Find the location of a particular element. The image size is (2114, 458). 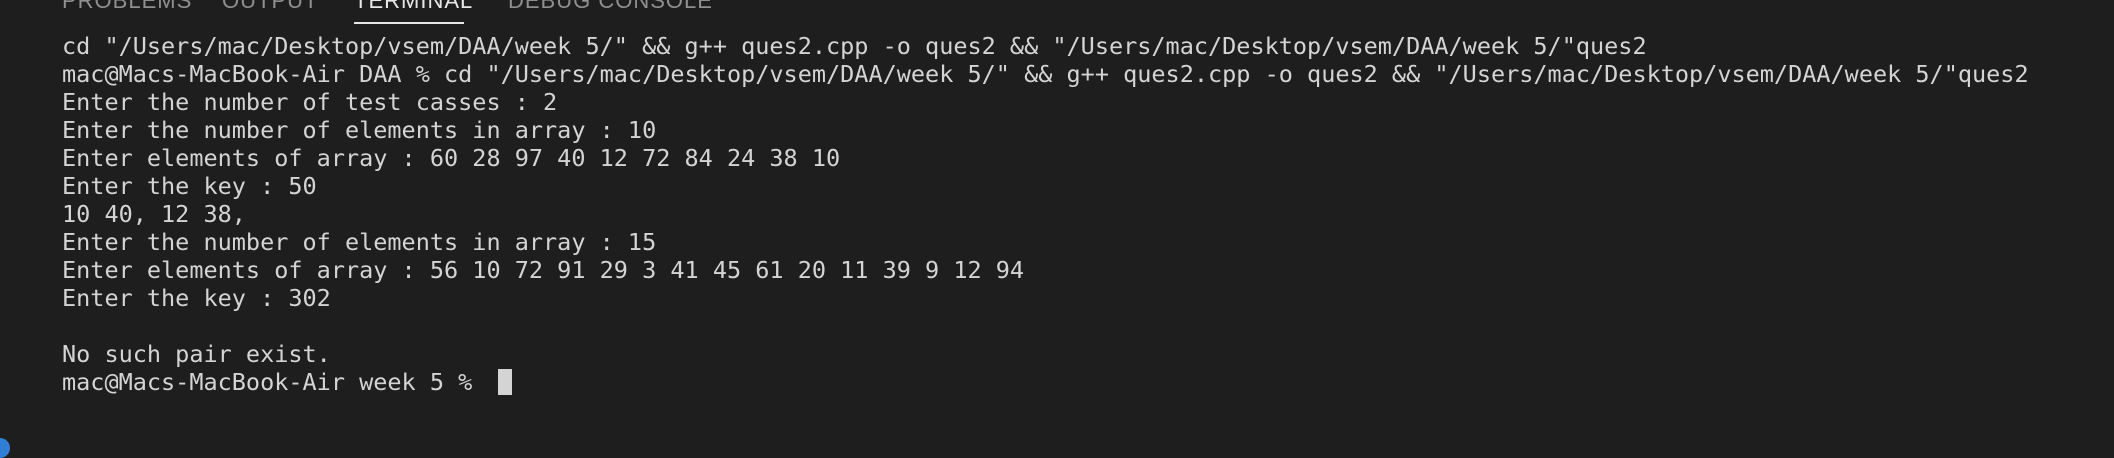

terminal-line: 10 40, 12 38, is located at coordinates (154, 214).